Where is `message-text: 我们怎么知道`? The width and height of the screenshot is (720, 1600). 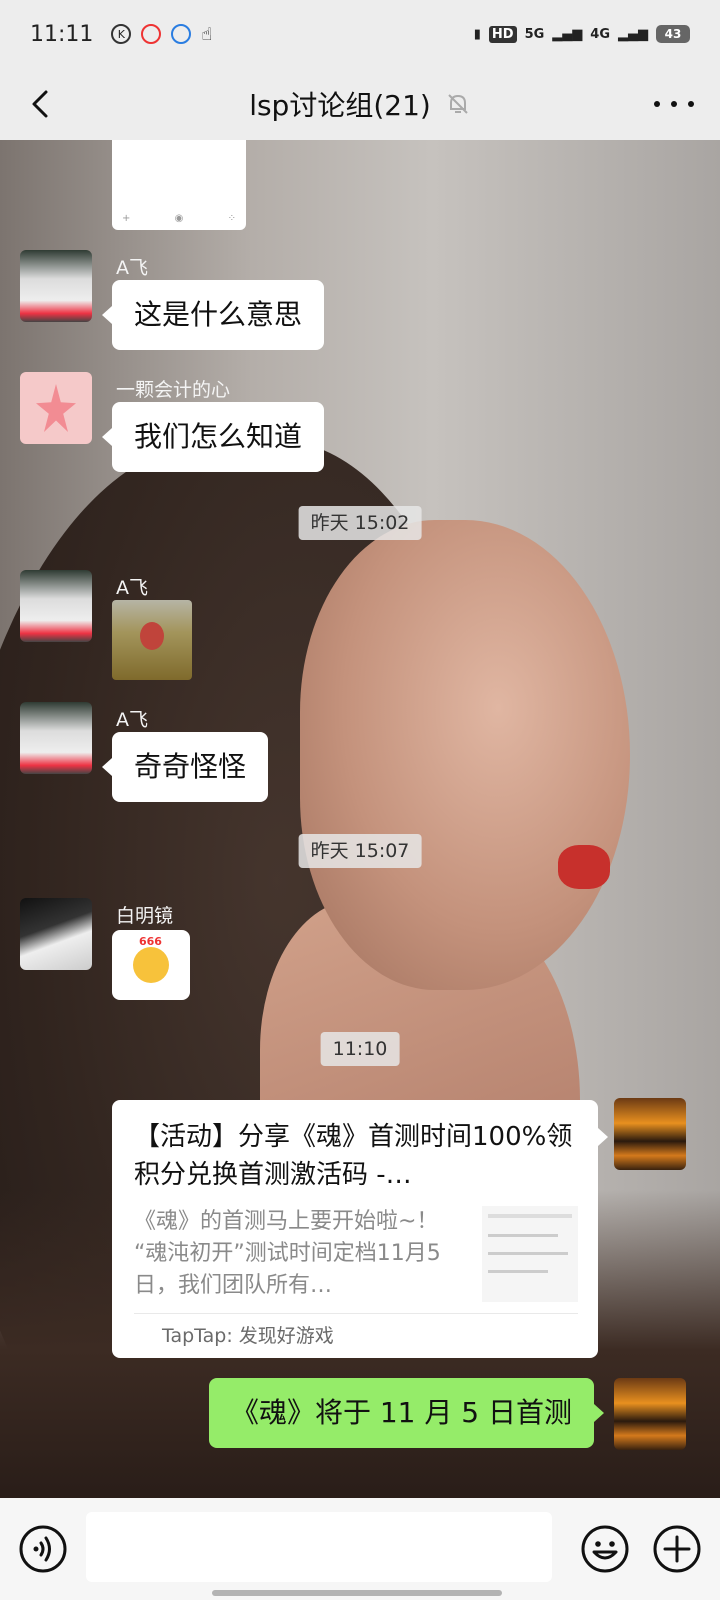 message-text: 我们怎么知道 is located at coordinates (218, 436).